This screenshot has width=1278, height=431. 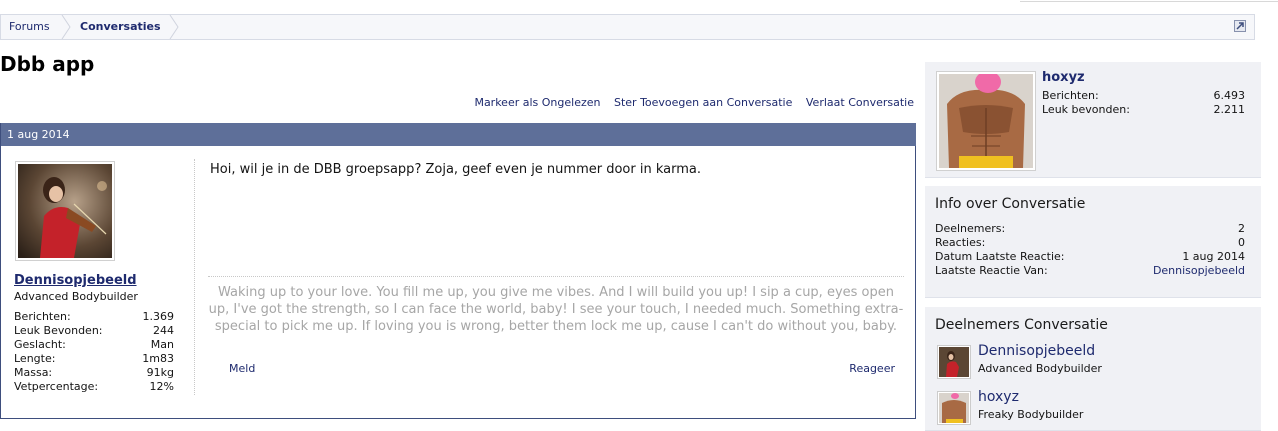 What do you see at coordinates (1229, 95) in the screenshot?
I see `stat-value: 6.493` at bounding box center [1229, 95].